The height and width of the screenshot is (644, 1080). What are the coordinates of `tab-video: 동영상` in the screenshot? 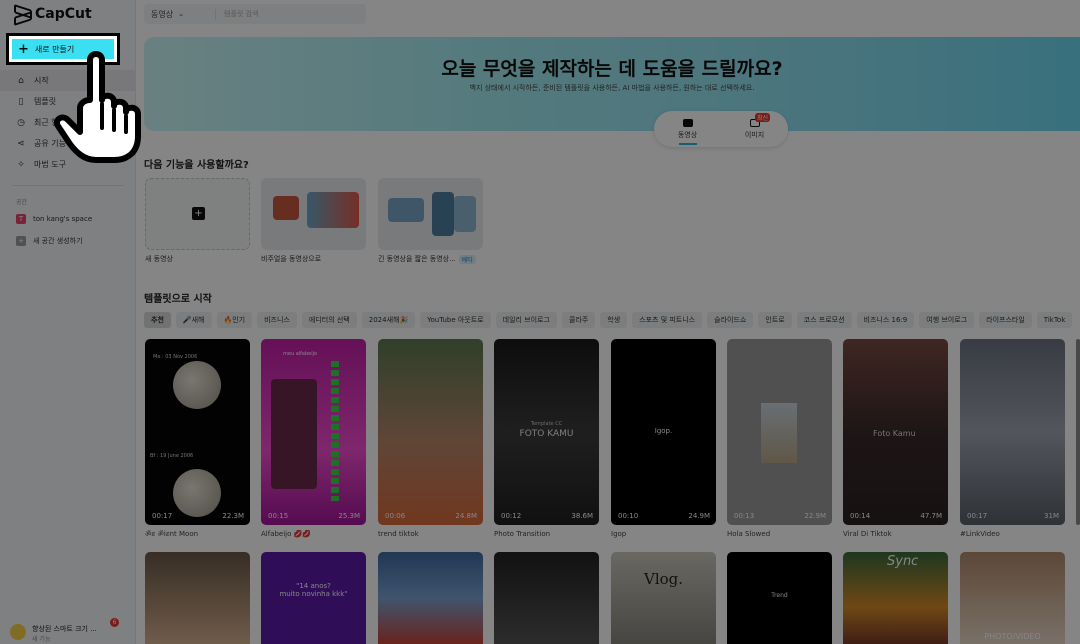 It's located at (687, 129).